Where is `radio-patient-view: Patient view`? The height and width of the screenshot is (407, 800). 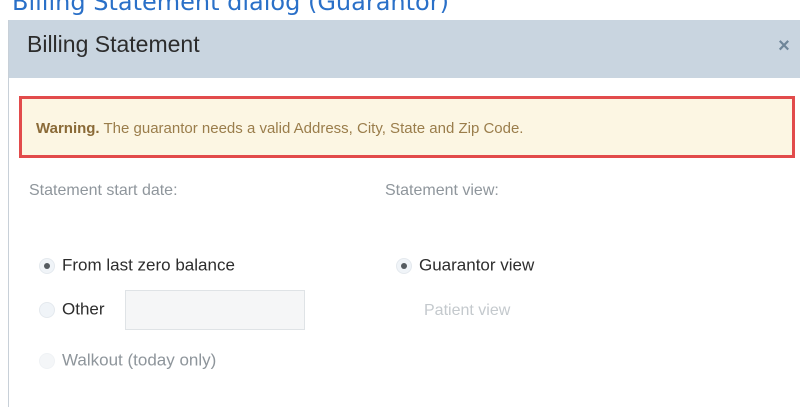 radio-patient-view: Patient view is located at coordinates (455, 311).